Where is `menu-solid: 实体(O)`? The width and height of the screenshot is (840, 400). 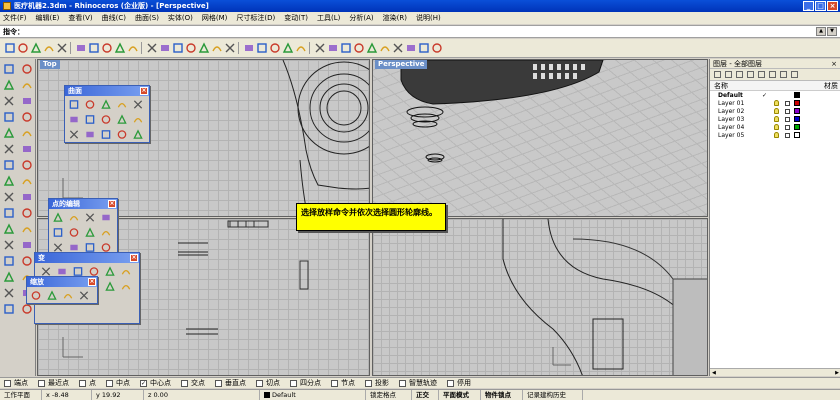
menu-solid: 实体(O) is located at coordinates (180, 18).